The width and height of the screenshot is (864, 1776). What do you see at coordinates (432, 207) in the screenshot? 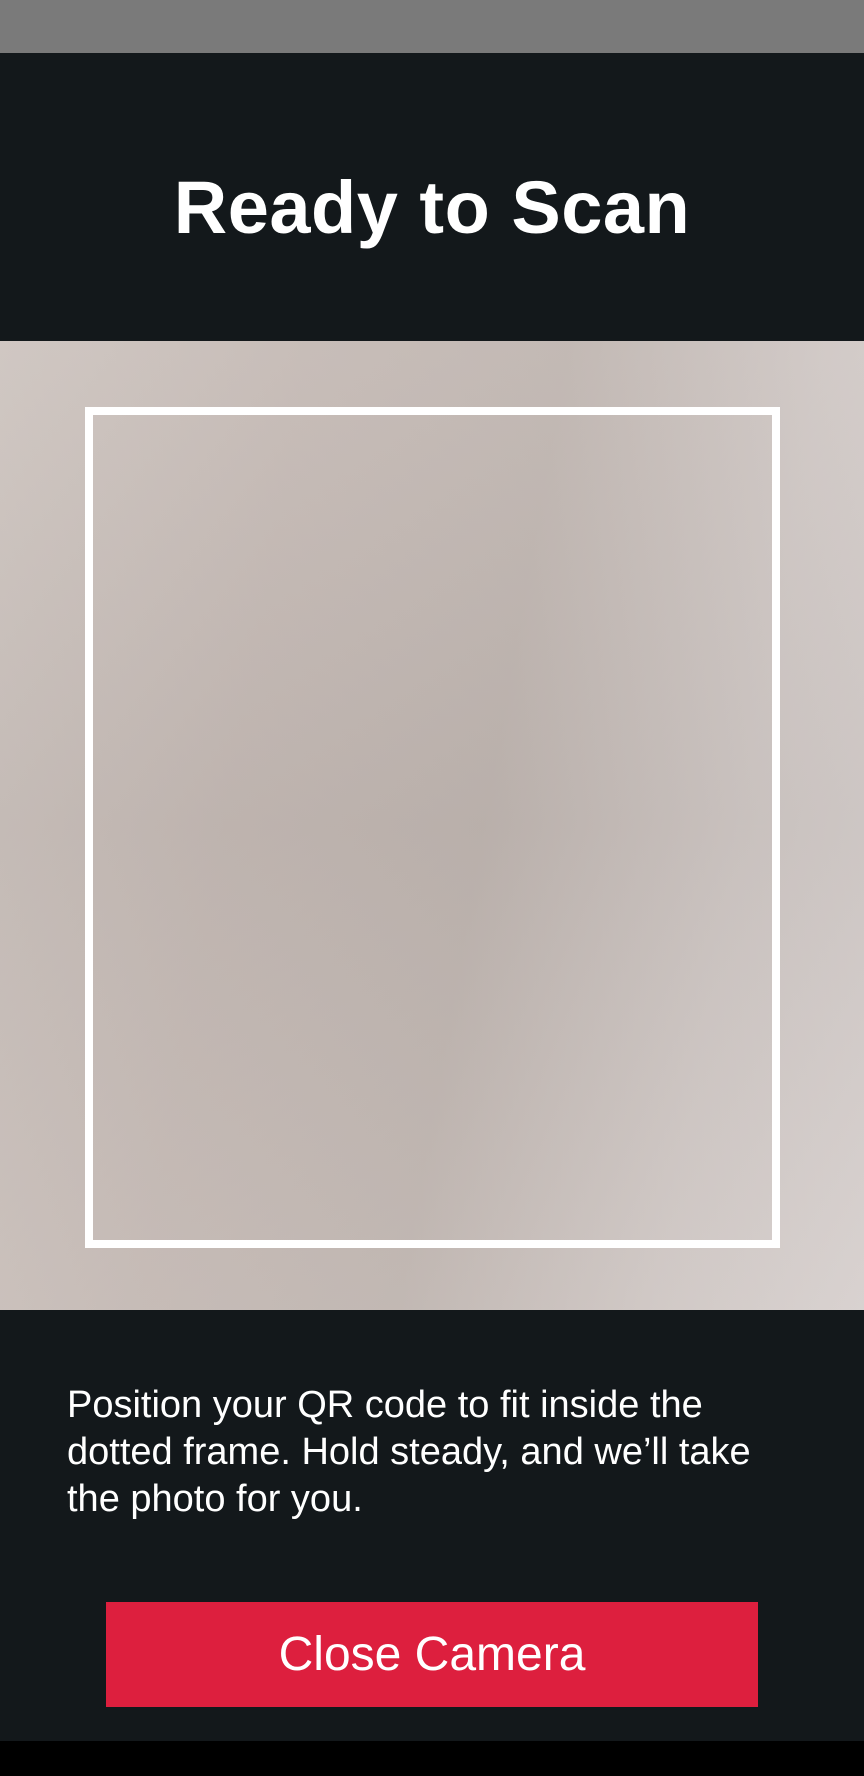
I see `page-title: Ready to Scan` at bounding box center [432, 207].